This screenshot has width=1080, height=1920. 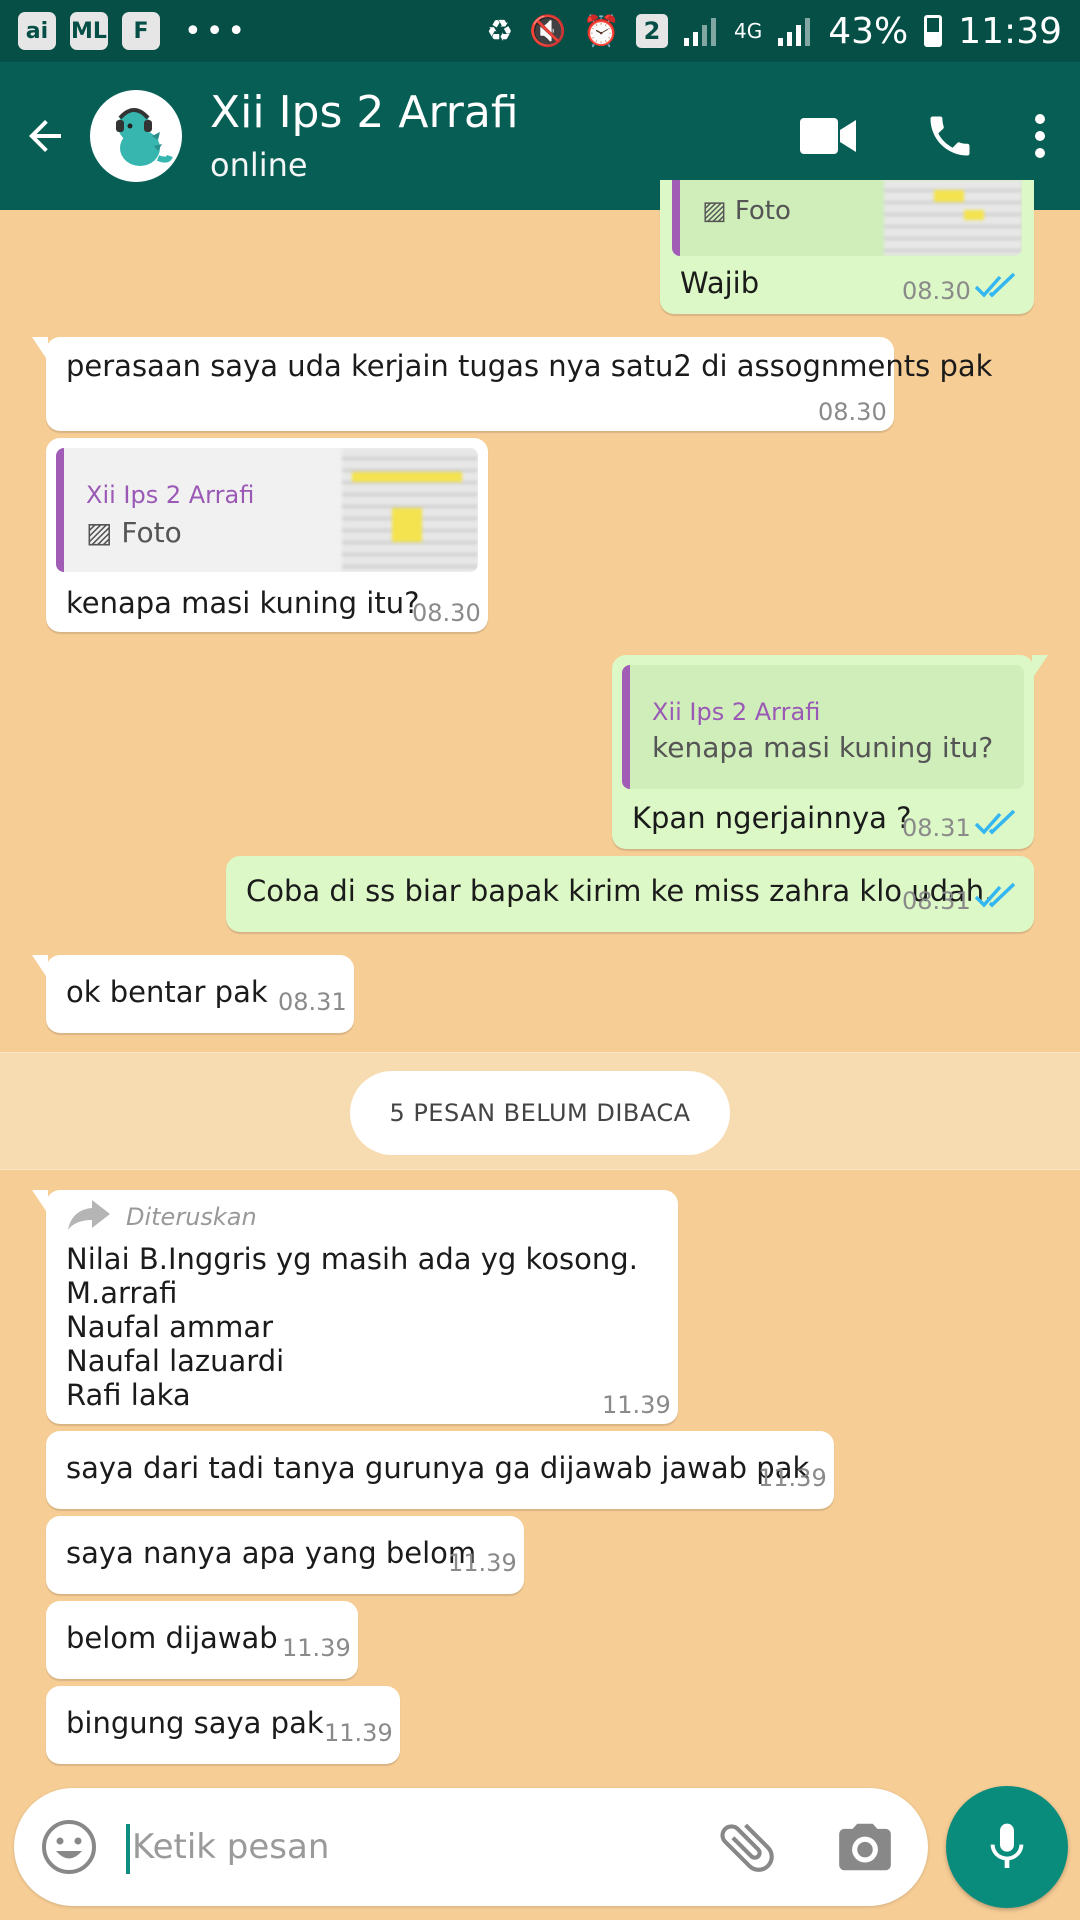 I want to click on mute-icon: 🔇, so click(x=548, y=31).